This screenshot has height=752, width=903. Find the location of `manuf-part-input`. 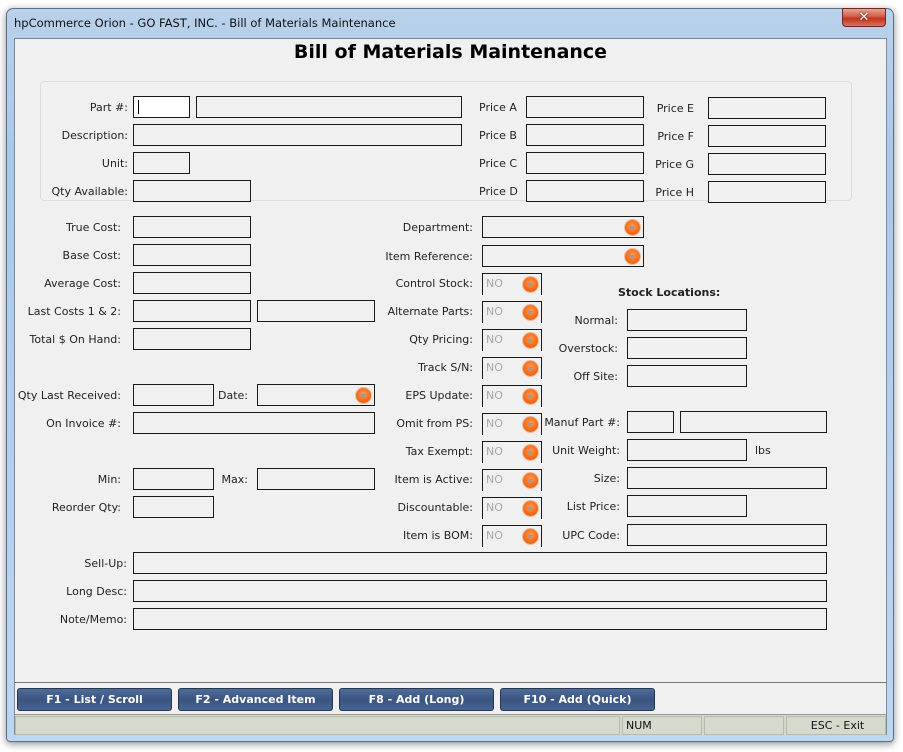

manuf-part-input is located at coordinates (753, 422).